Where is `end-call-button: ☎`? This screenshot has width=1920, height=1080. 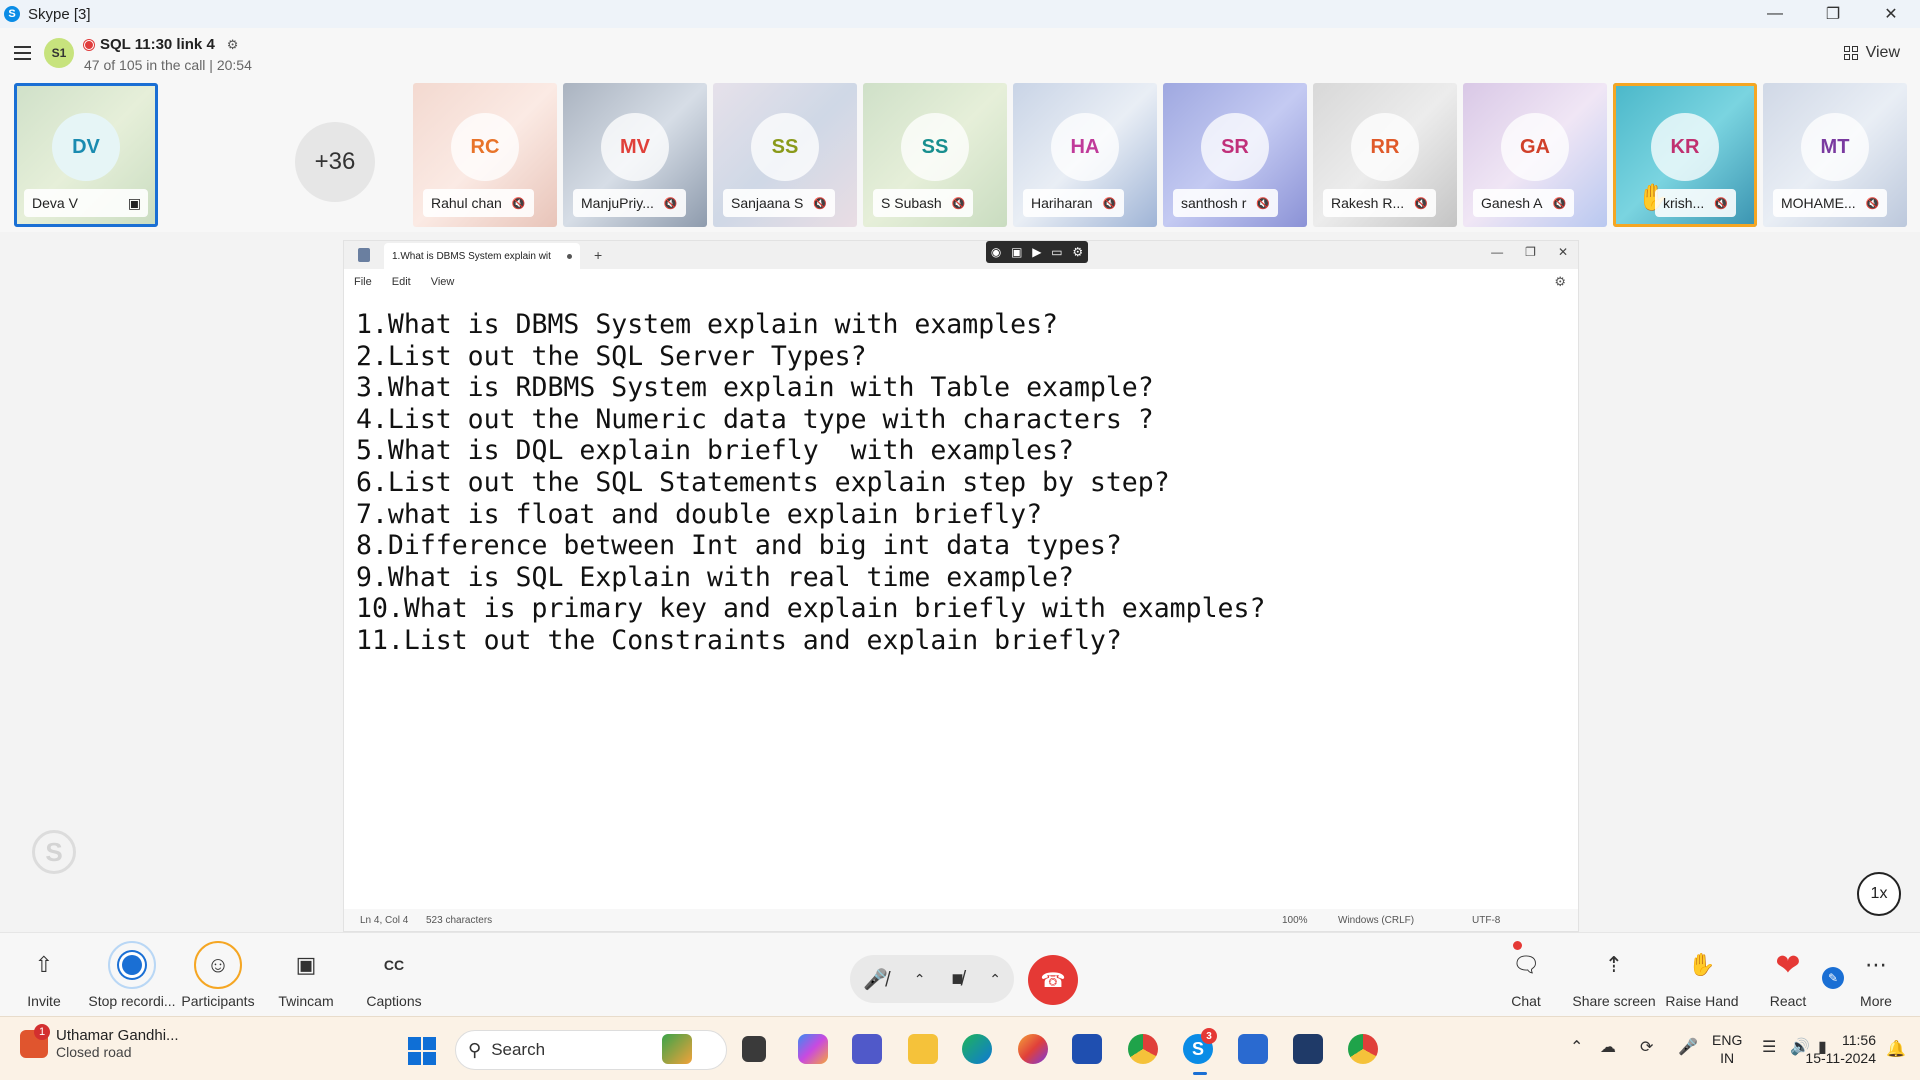 end-call-button: ☎ is located at coordinates (1053, 980).